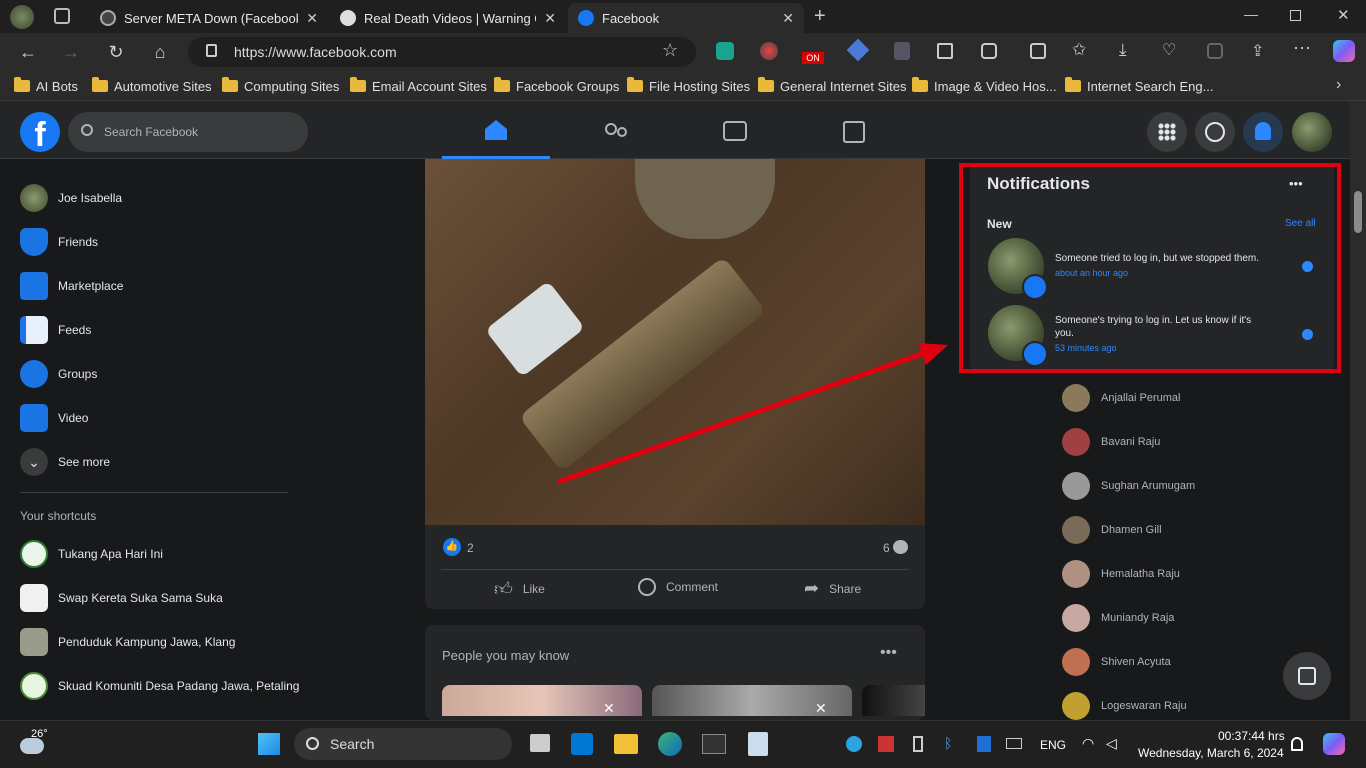 Image resolution: width=1366 pixels, height=768 pixels. What do you see at coordinates (832, 588) in the screenshot?
I see `share-button: ➦ Share` at bounding box center [832, 588].